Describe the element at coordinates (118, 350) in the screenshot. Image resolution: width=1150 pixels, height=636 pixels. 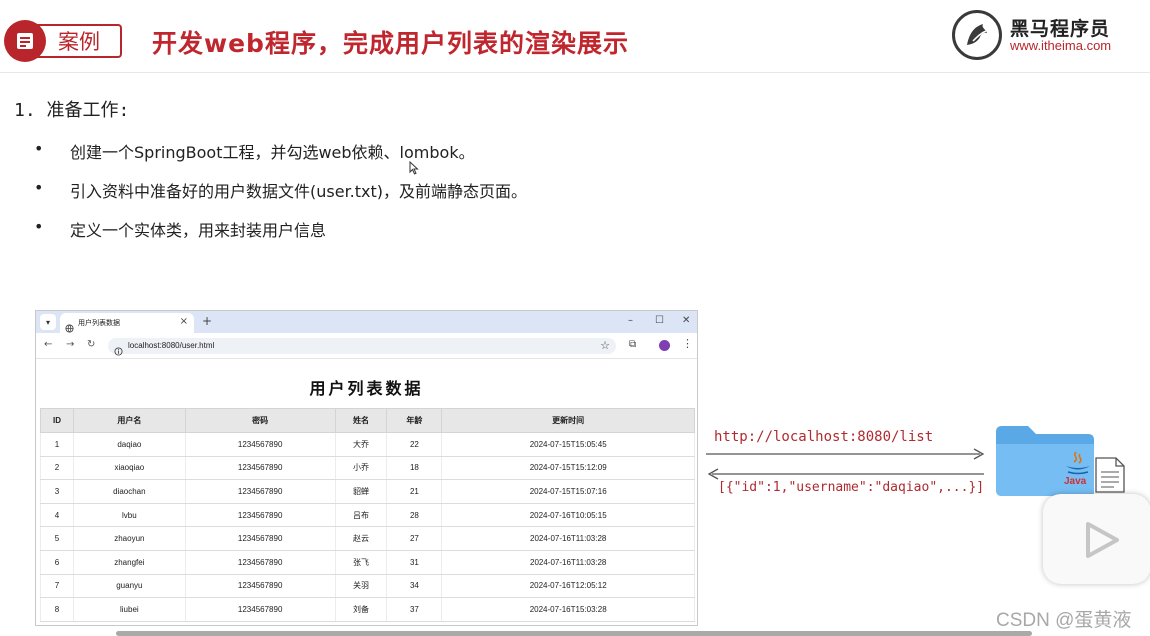
I see `site-info-icon` at that location.